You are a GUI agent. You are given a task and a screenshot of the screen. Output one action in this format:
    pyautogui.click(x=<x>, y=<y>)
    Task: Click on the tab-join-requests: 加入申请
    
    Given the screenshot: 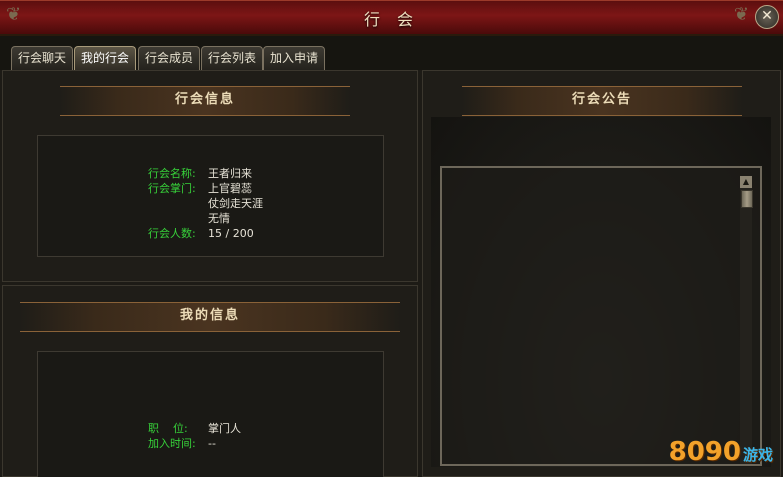 What is the action you would take?
    pyautogui.click(x=294, y=58)
    